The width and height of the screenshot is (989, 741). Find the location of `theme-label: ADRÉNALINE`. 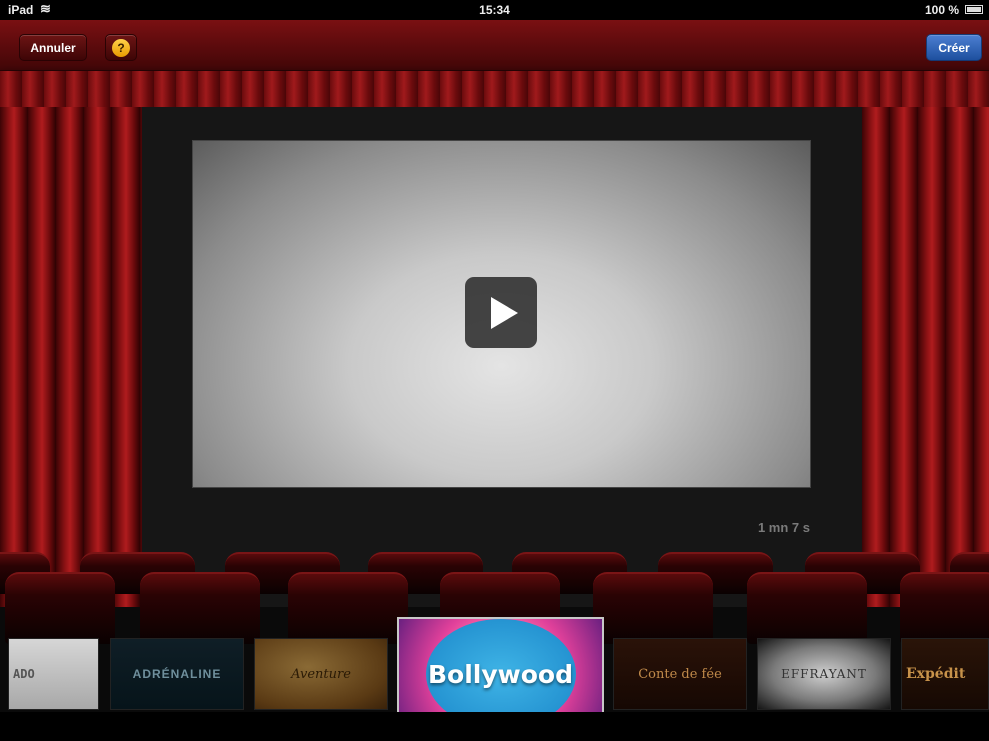

theme-label: ADRÉNALINE is located at coordinates (177, 674).